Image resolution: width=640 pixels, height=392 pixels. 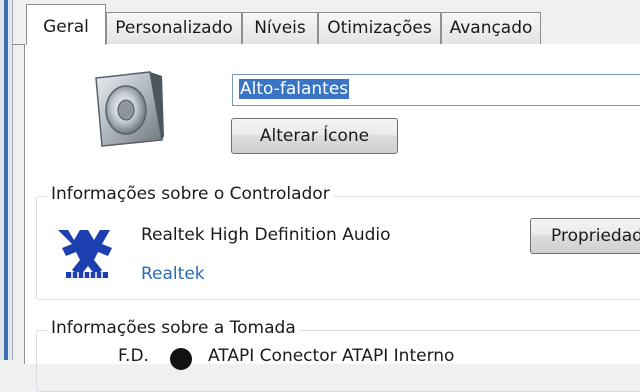 I want to click on jack-position: F.D., so click(x=133, y=356).